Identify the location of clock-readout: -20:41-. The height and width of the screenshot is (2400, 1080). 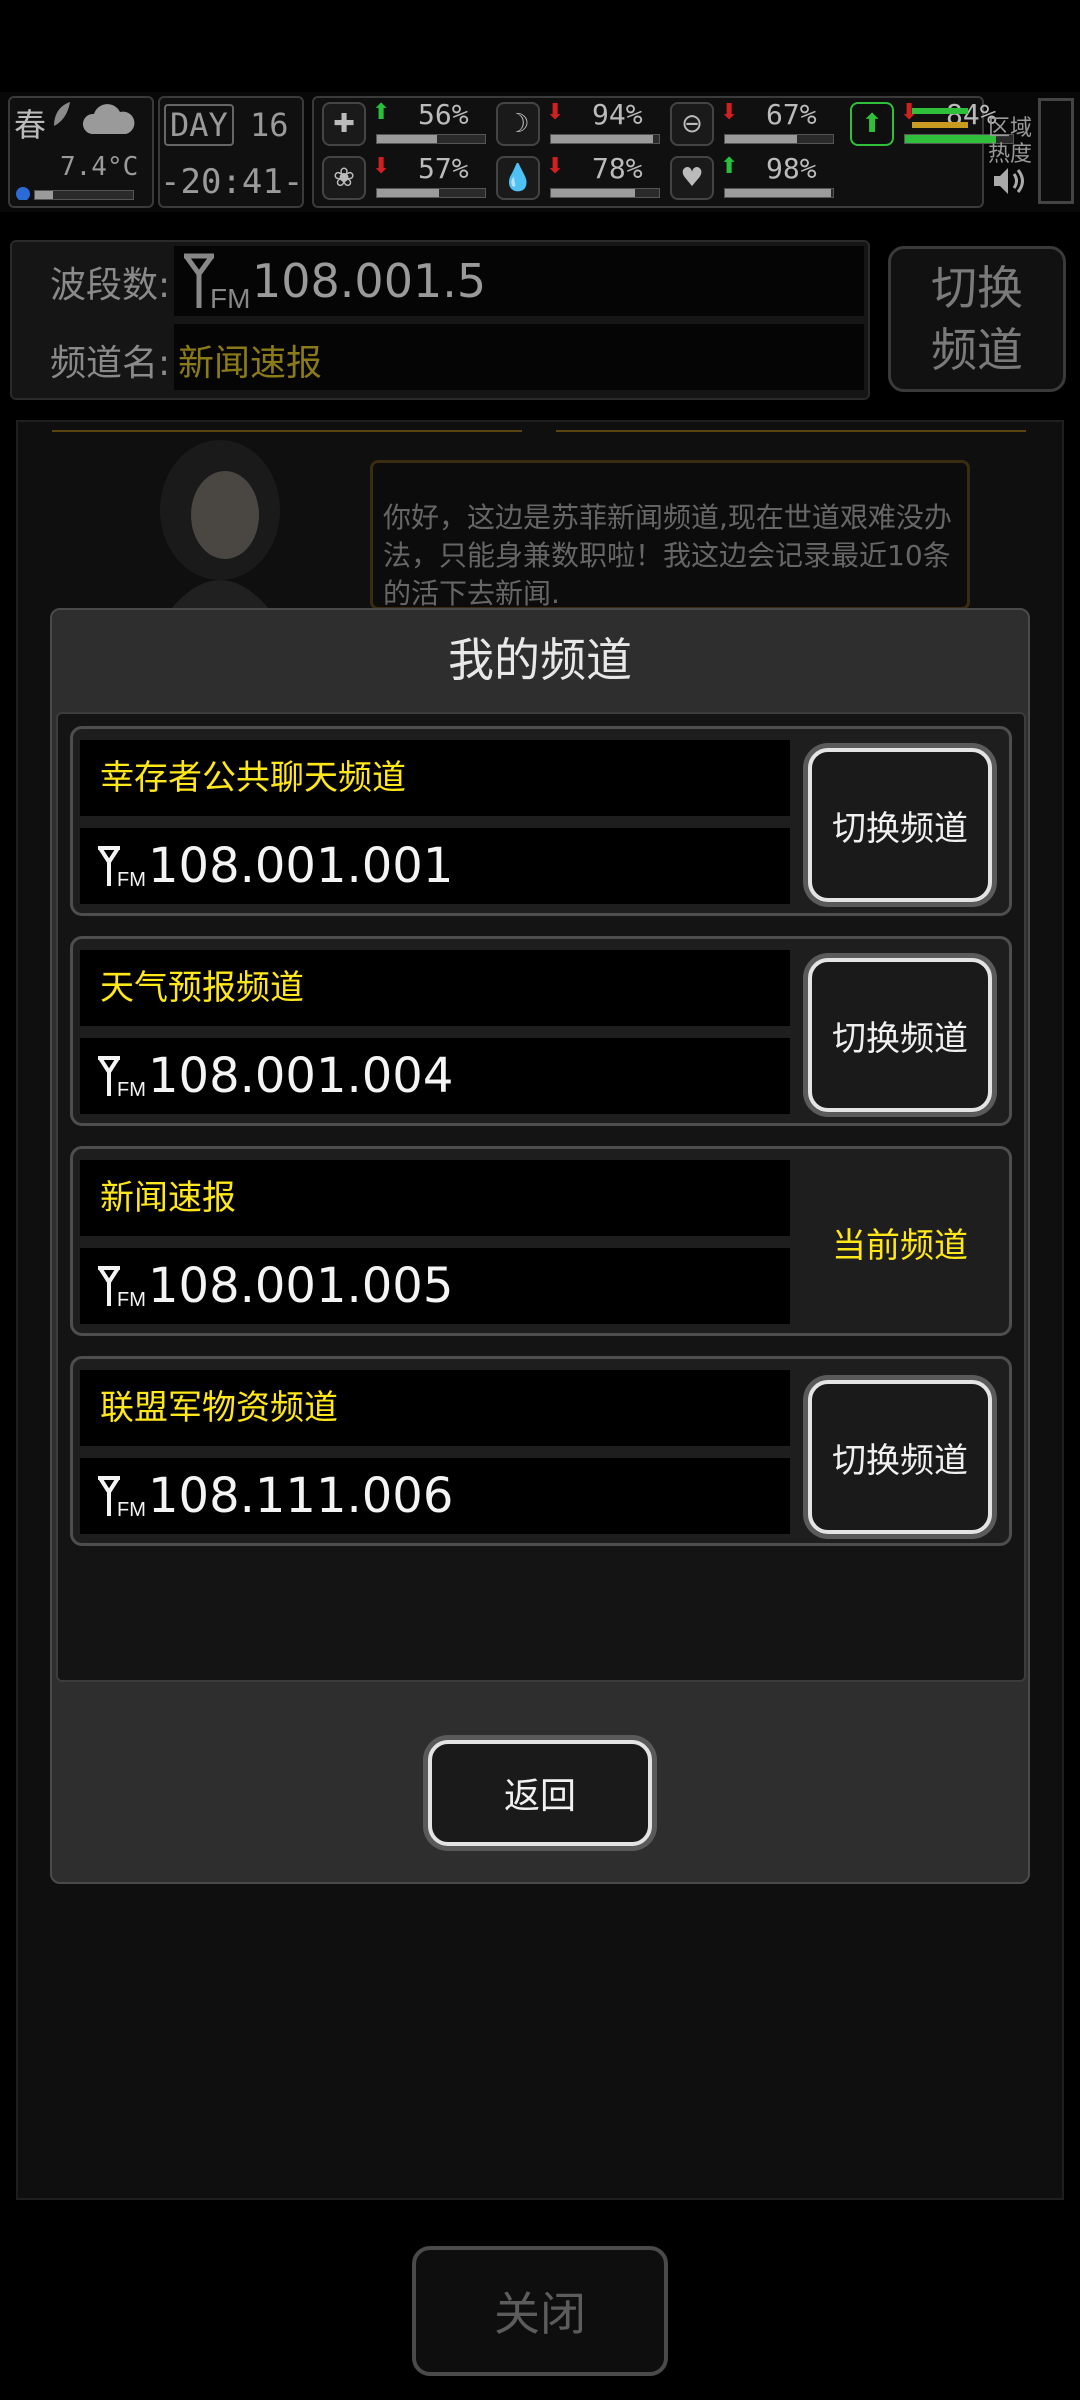
(232, 182).